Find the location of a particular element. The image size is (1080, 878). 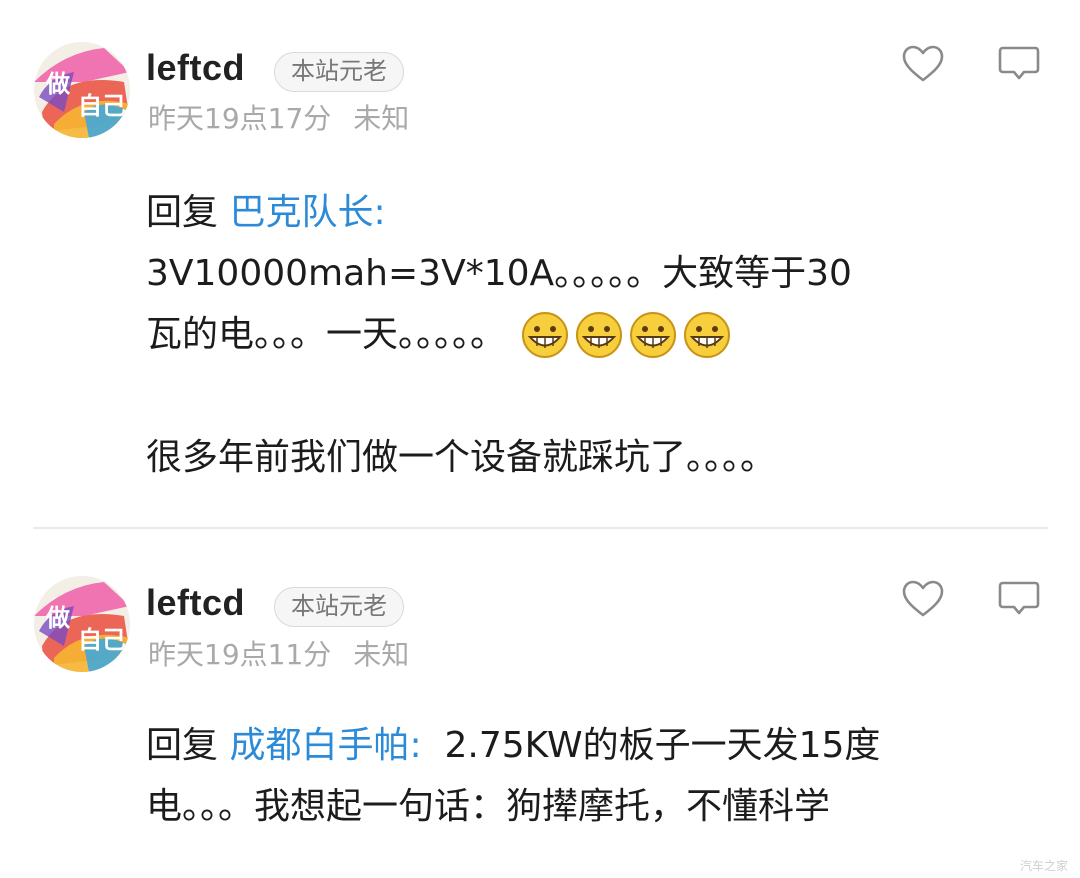

content-text: 瓦的电。。。一天。。。。。 is located at coordinates (326, 334).